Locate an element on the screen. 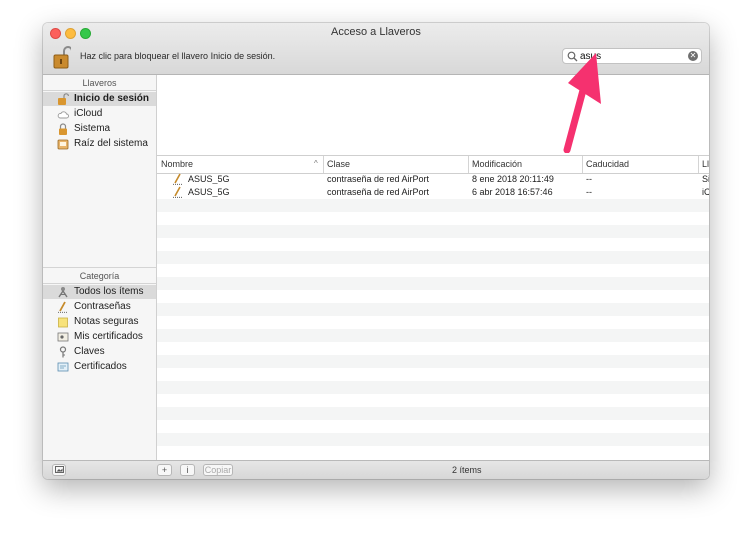  sidebar-item-inicio-de-sesion: Inicio de sesión is located at coordinates (99, 99).